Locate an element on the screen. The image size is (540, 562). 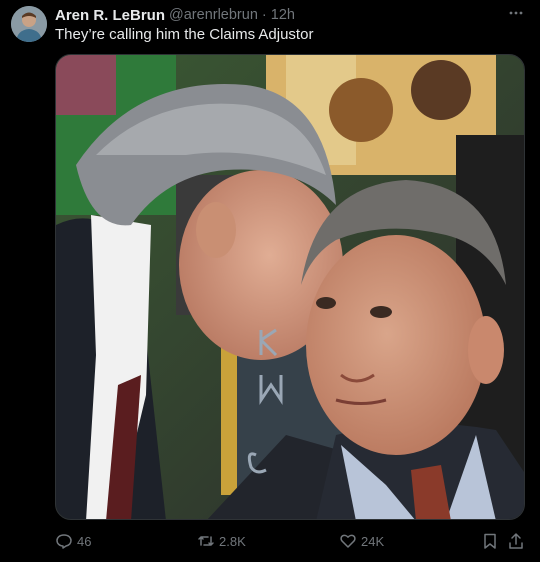
bookmark-button is located at coordinates (490, 541).